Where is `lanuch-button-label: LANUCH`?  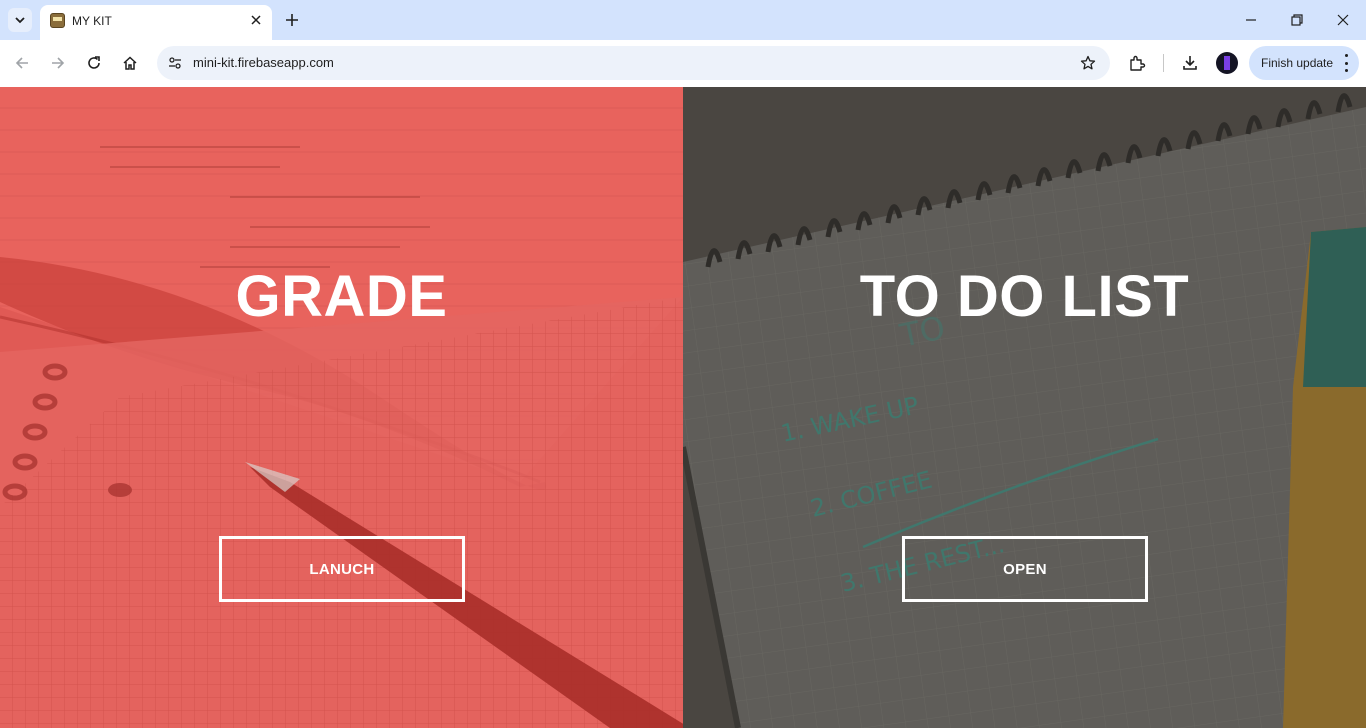 lanuch-button-label: LANUCH is located at coordinates (342, 569).